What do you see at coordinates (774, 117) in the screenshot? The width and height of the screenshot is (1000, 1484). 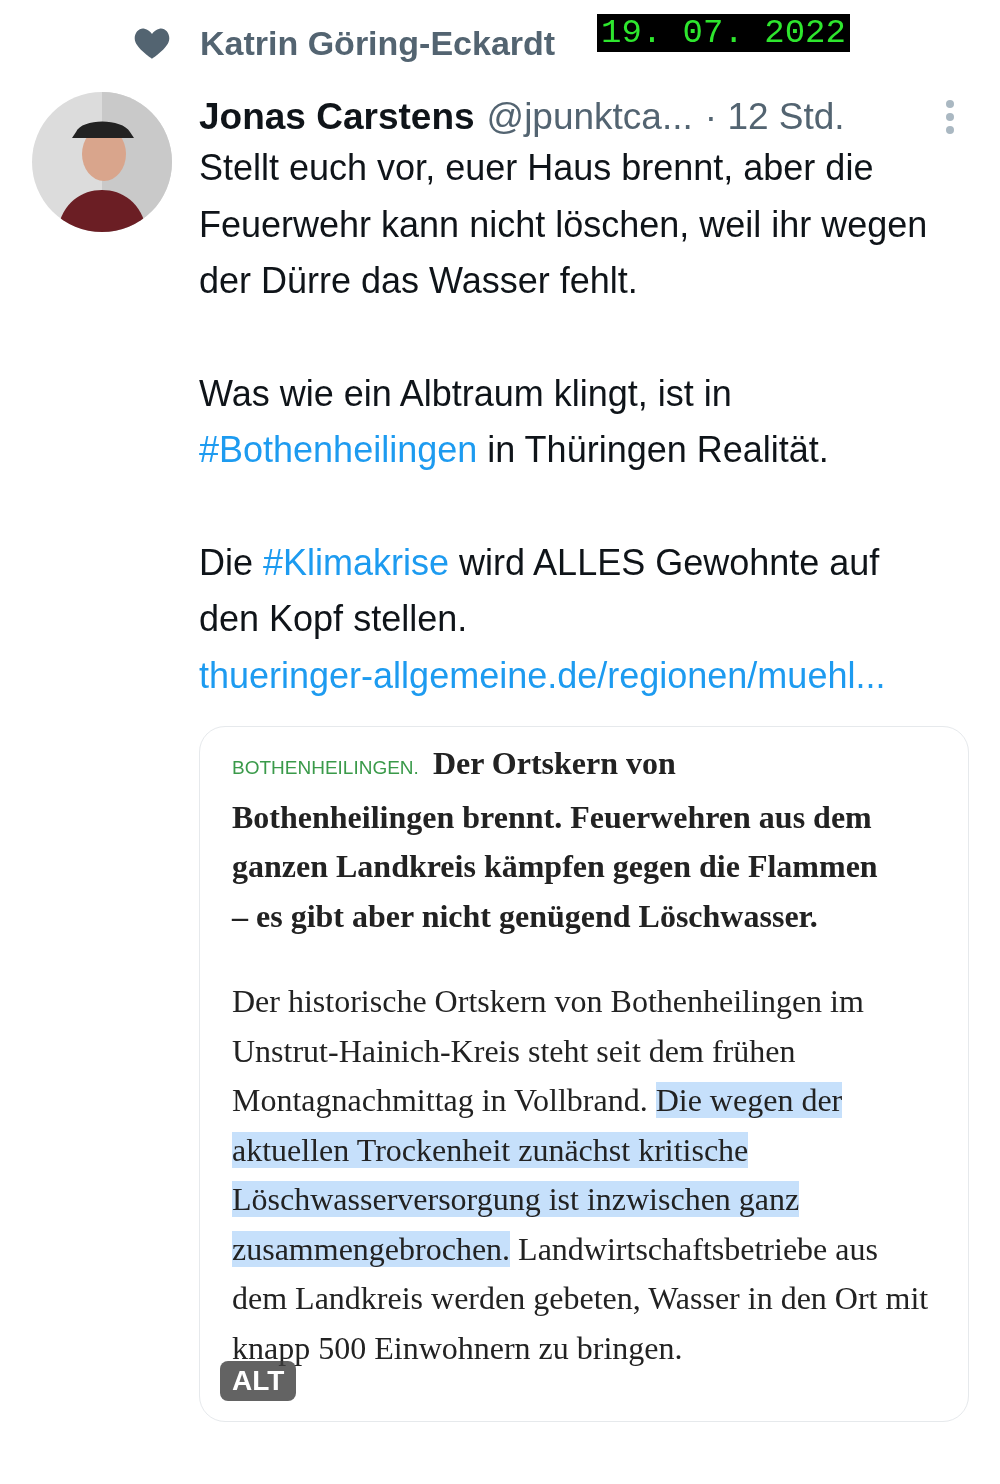 I see `tweet-time: · 12 Std.` at bounding box center [774, 117].